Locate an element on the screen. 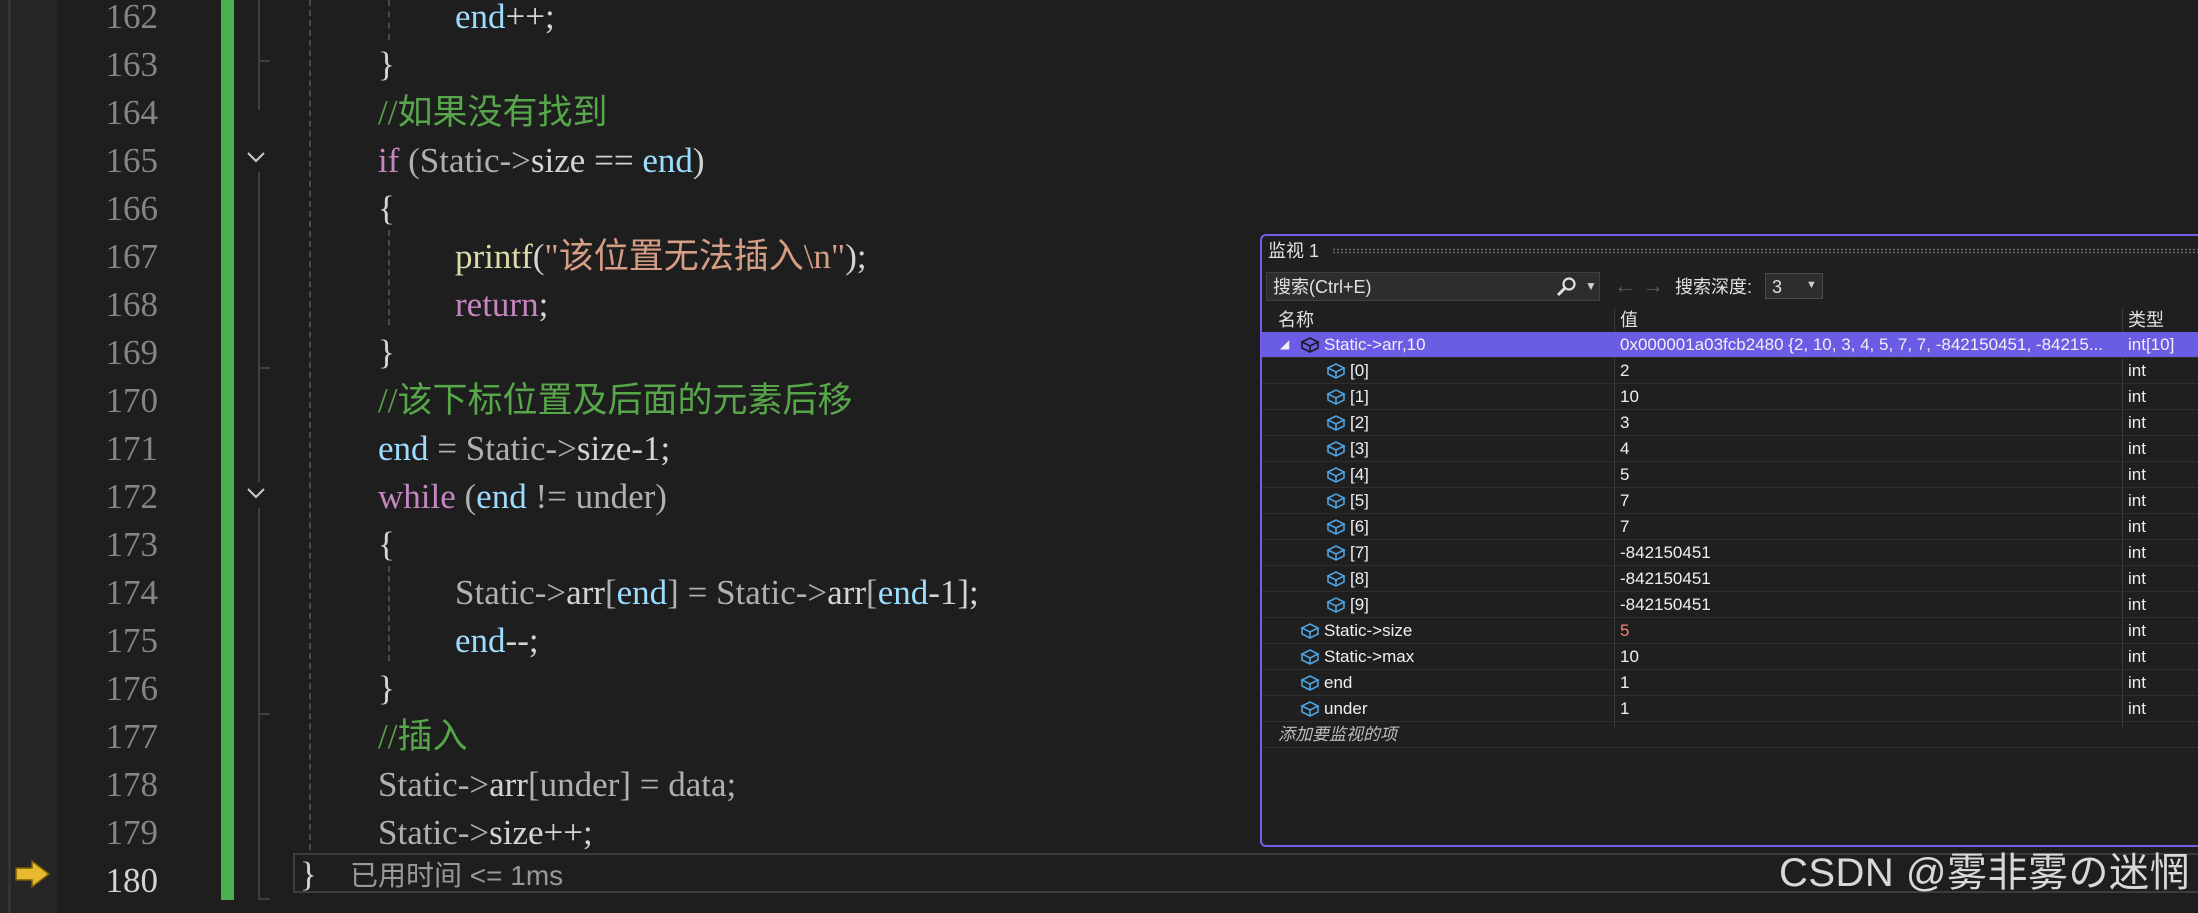 The width and height of the screenshot is (2198, 913). code-line-162: end++; is located at coordinates (505, 20).